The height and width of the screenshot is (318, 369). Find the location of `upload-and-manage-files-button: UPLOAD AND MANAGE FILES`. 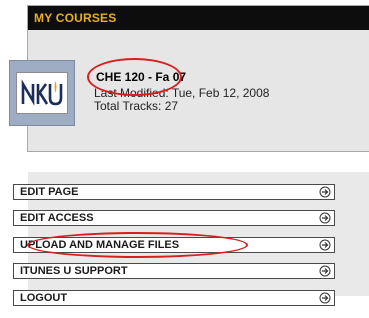

upload-and-manage-files-button: UPLOAD AND MANAGE FILES is located at coordinates (174, 245).